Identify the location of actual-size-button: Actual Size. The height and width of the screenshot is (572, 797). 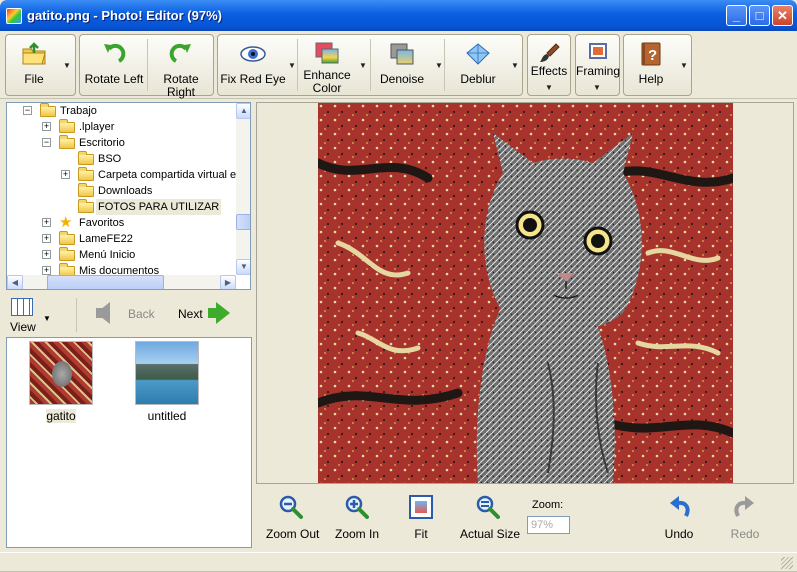
(490, 517).